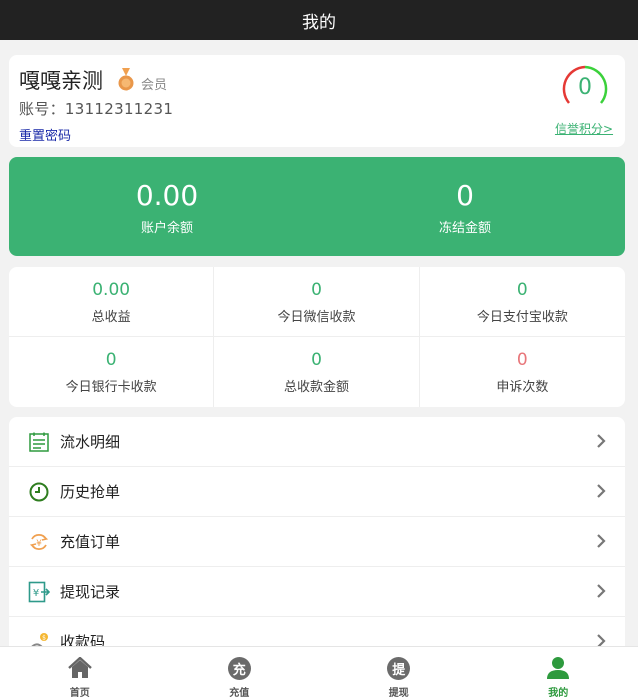 The width and height of the screenshot is (638, 699). What do you see at coordinates (79, 668) in the screenshot?
I see `home-icon` at bounding box center [79, 668].